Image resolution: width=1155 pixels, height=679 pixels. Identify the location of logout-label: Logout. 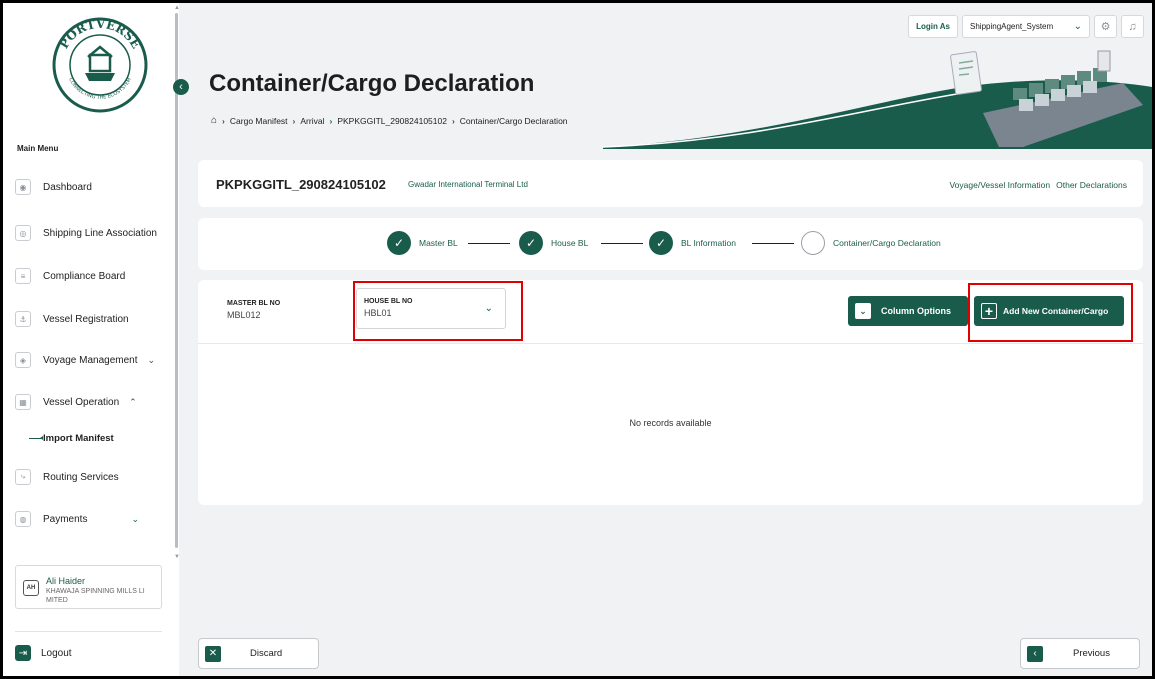
(56, 653).